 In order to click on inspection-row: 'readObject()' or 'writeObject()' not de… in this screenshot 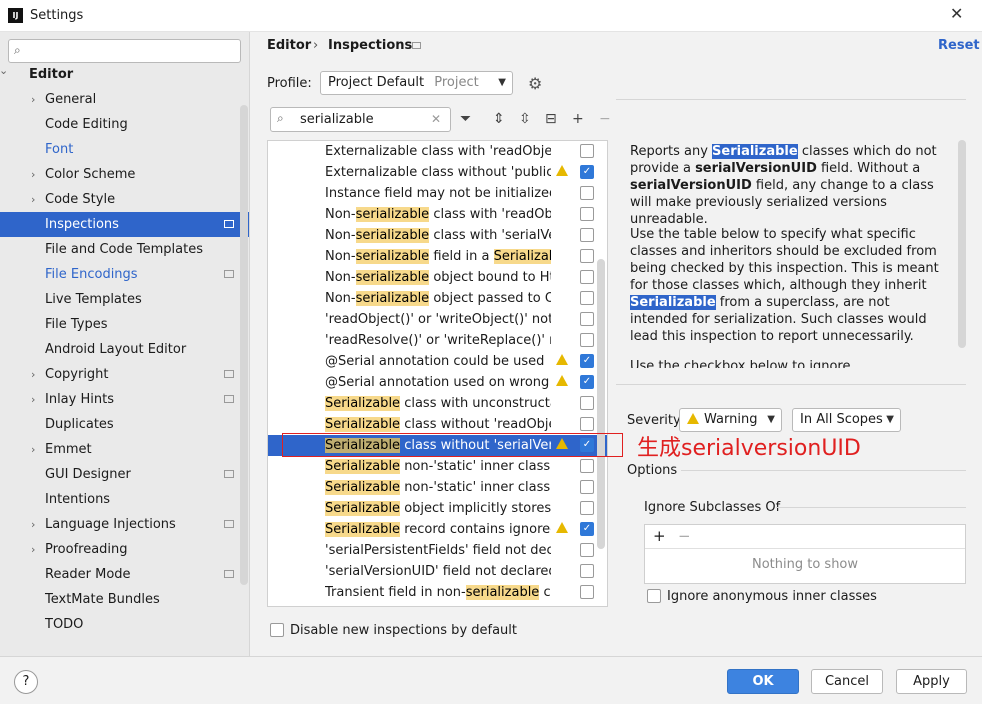, I will do `click(437, 319)`.